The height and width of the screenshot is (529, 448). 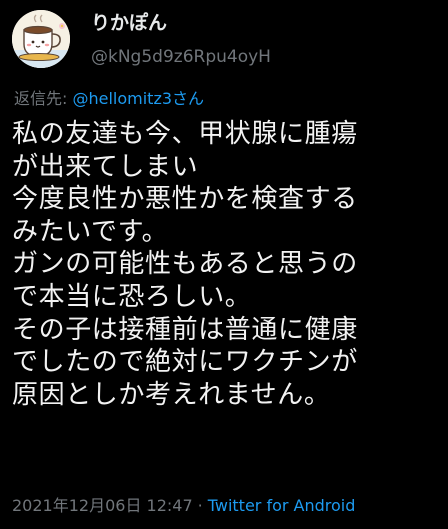 What do you see at coordinates (185, 134) in the screenshot?
I see `tweet-body-line: 私の友達も今、甲状腺に腫瘍` at bounding box center [185, 134].